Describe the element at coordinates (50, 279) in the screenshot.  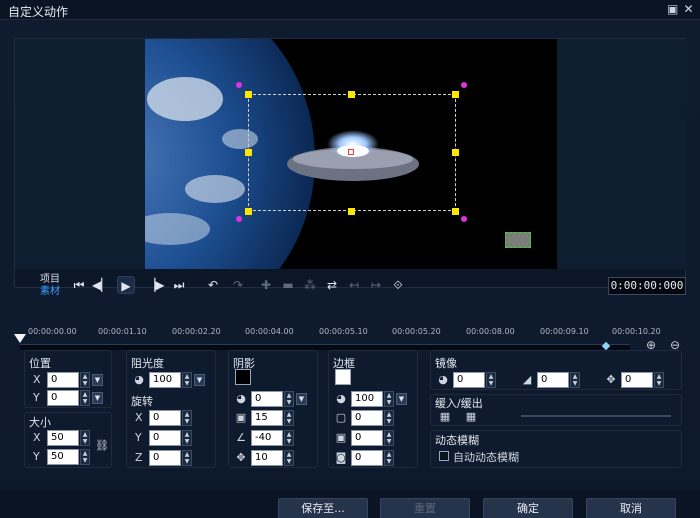
I see `mode-project: 项目` at that location.